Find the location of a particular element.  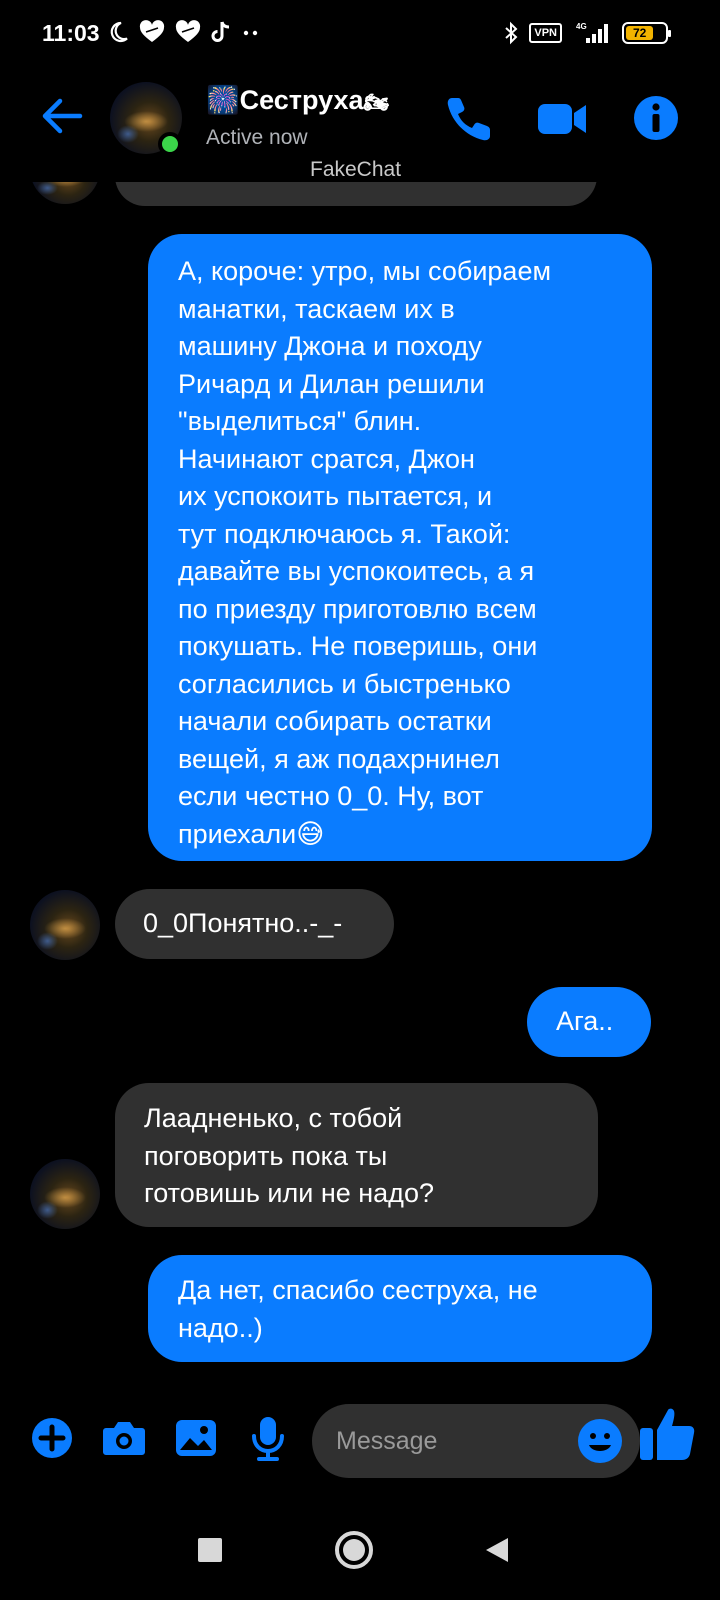

plus-icon is located at coordinates (52, 1438).